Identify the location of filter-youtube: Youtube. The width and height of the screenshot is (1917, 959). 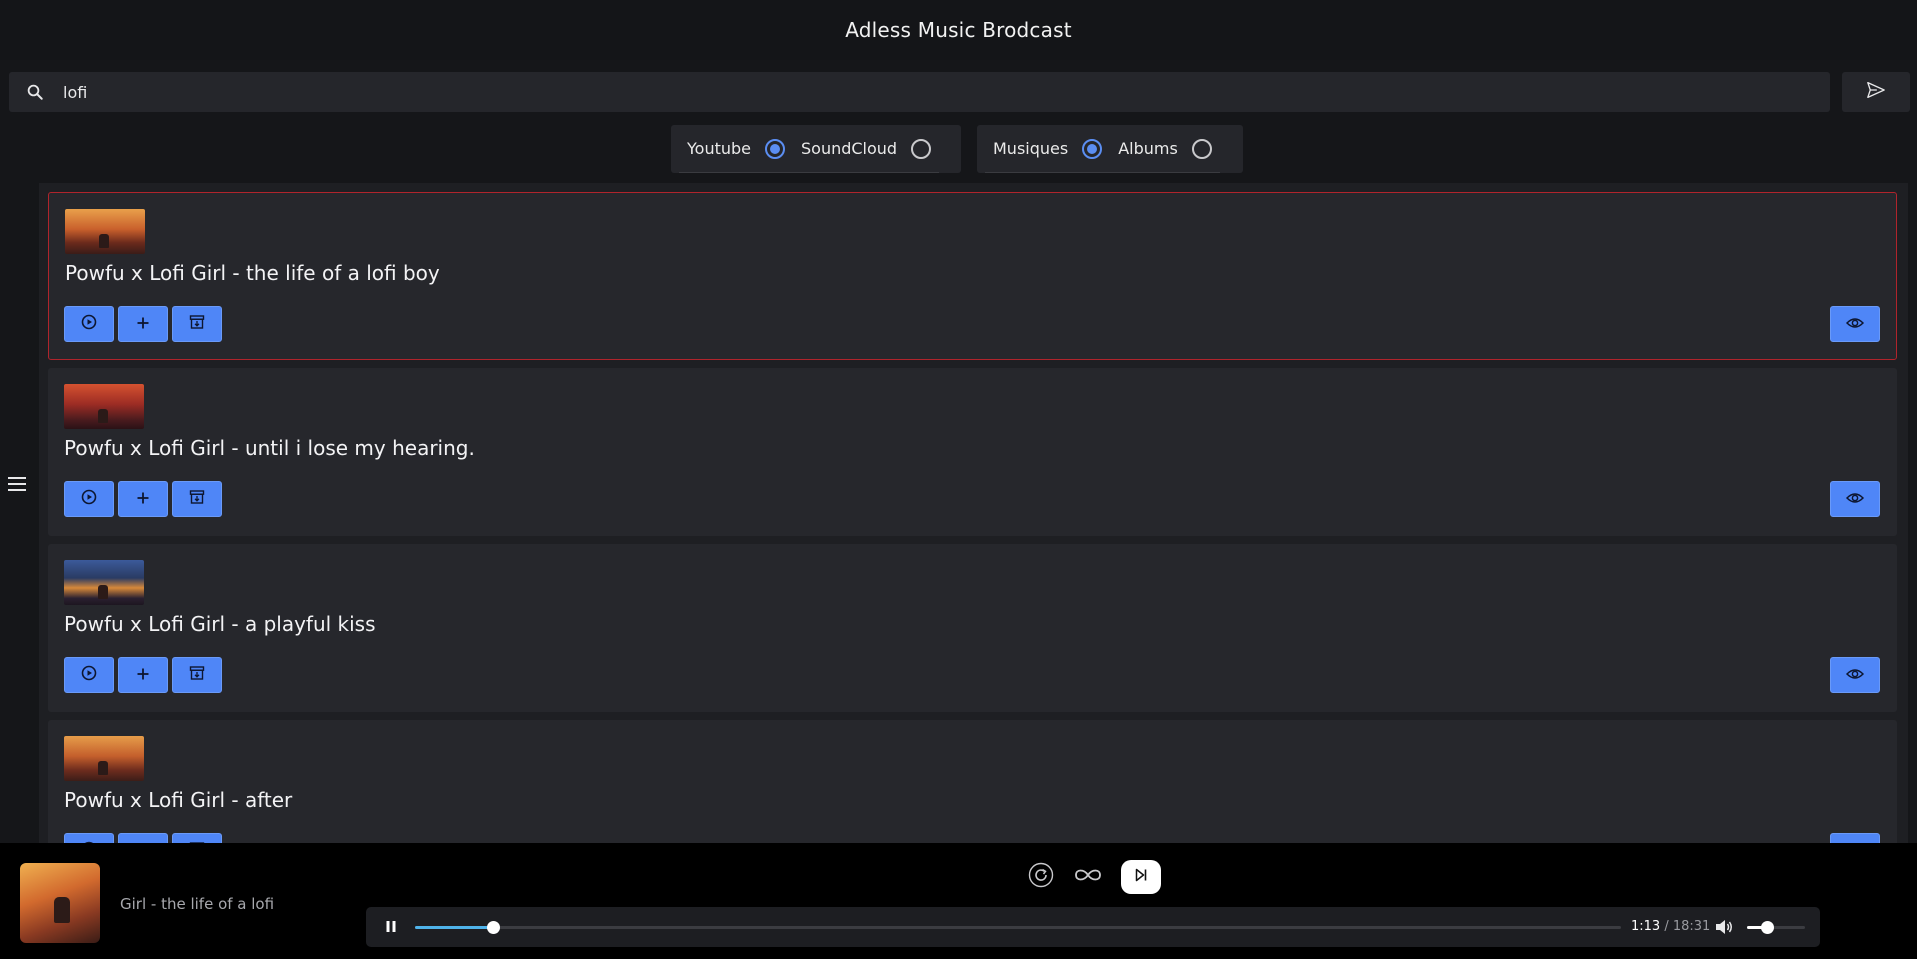
(736, 149).